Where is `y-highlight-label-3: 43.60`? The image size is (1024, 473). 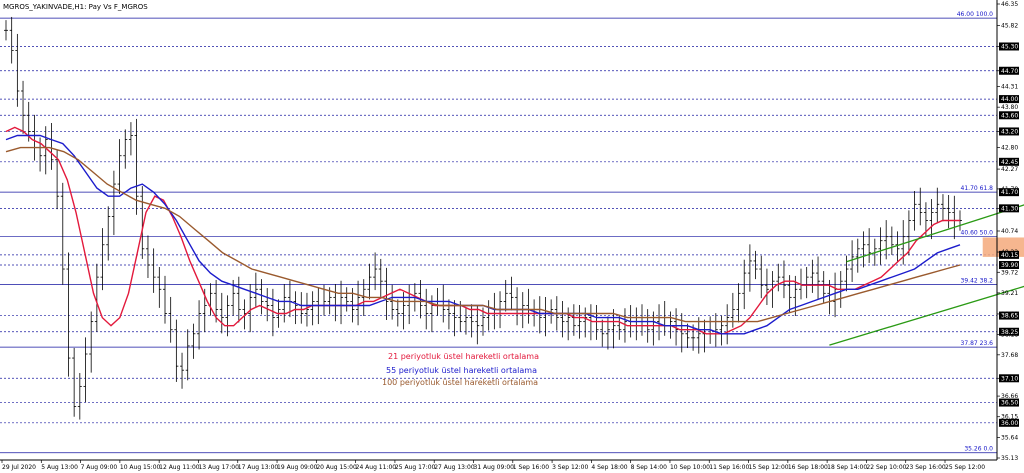
y-highlight-label-3: 43.60 is located at coordinates (1009, 115).